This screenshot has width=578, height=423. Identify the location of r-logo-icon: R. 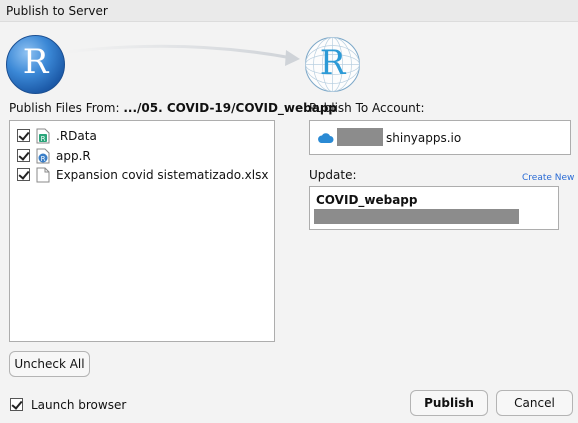
(35, 64).